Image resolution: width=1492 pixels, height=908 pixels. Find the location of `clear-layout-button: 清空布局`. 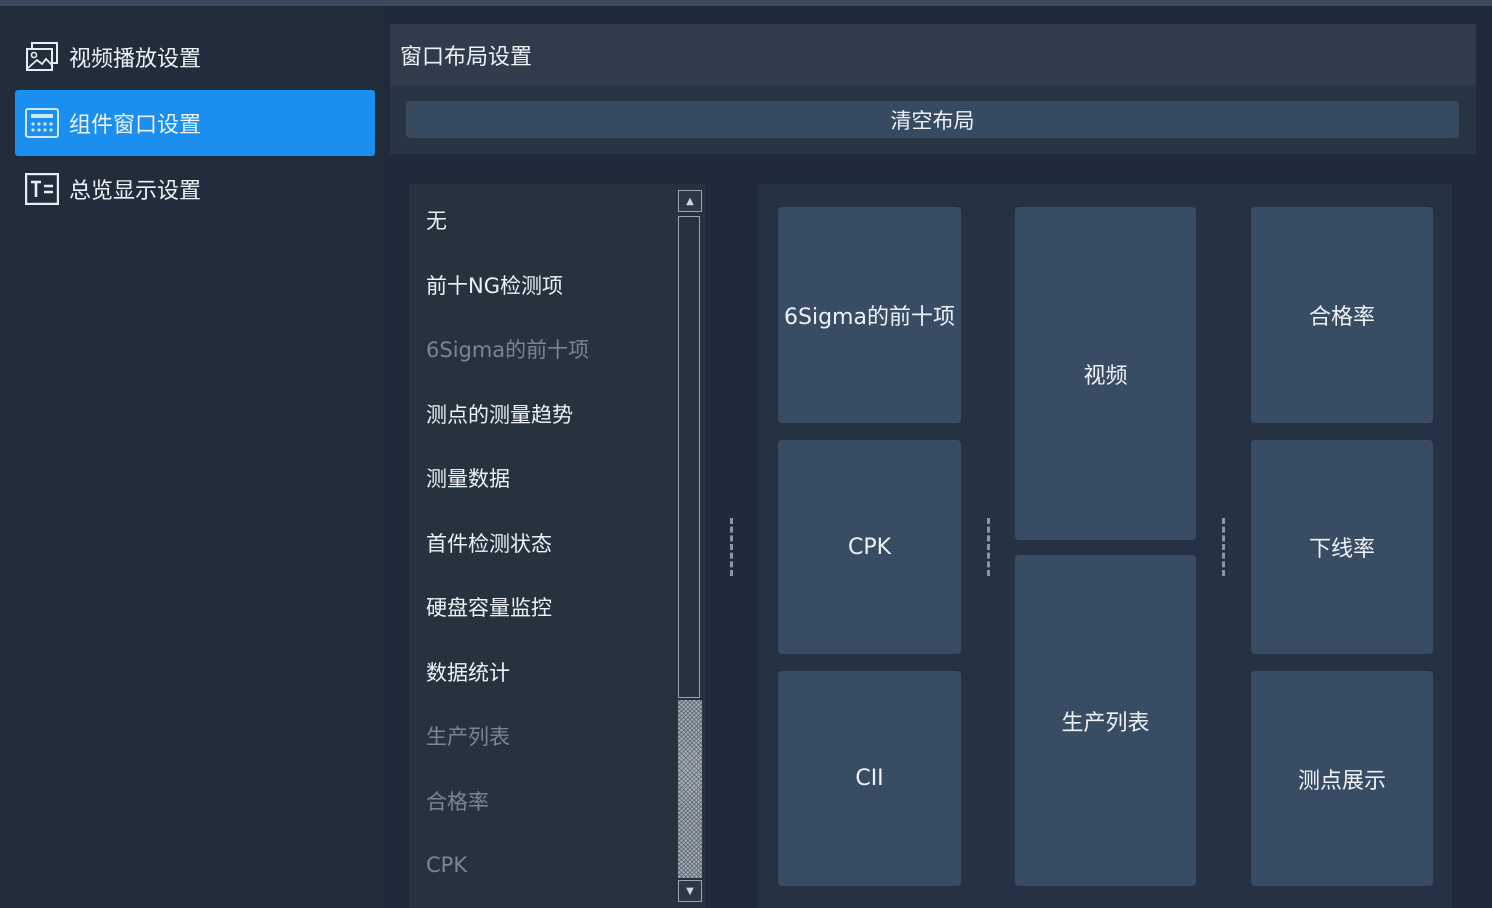

clear-layout-button: 清空布局 is located at coordinates (932, 119).